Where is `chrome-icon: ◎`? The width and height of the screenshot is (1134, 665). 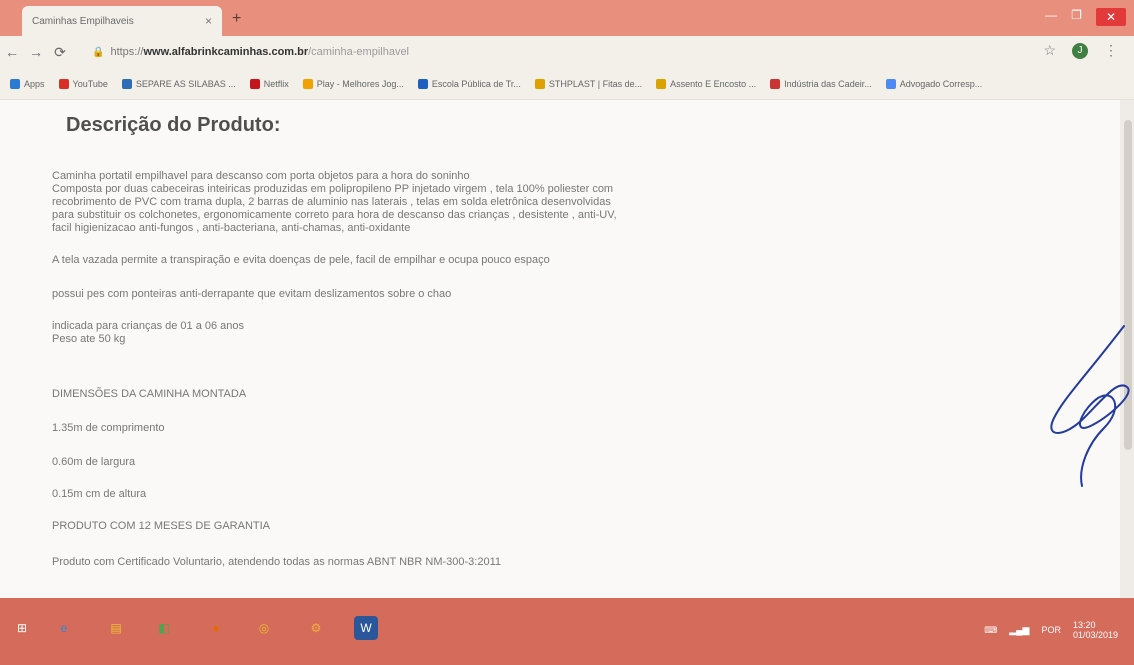
chrome-icon: ◎ is located at coordinates (264, 628).